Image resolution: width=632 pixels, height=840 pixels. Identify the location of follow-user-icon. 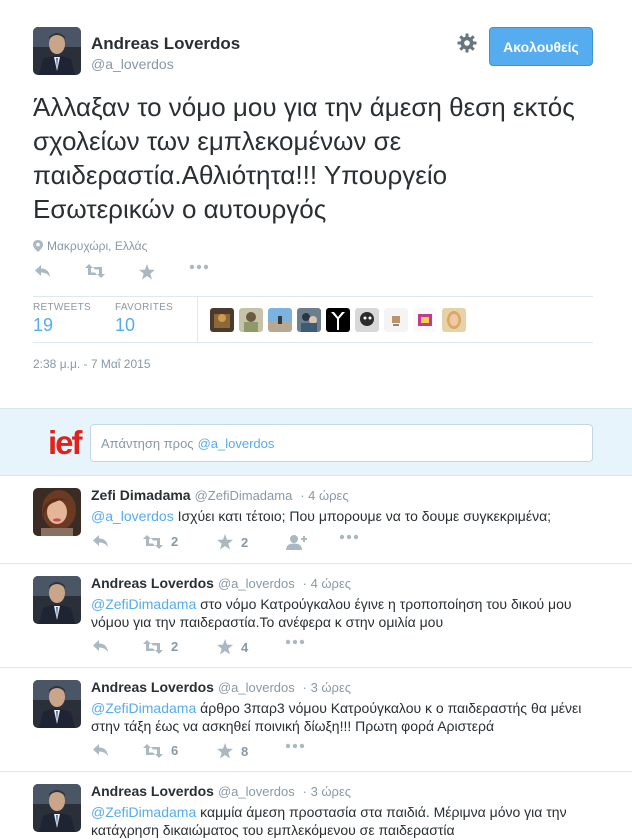
(296, 542).